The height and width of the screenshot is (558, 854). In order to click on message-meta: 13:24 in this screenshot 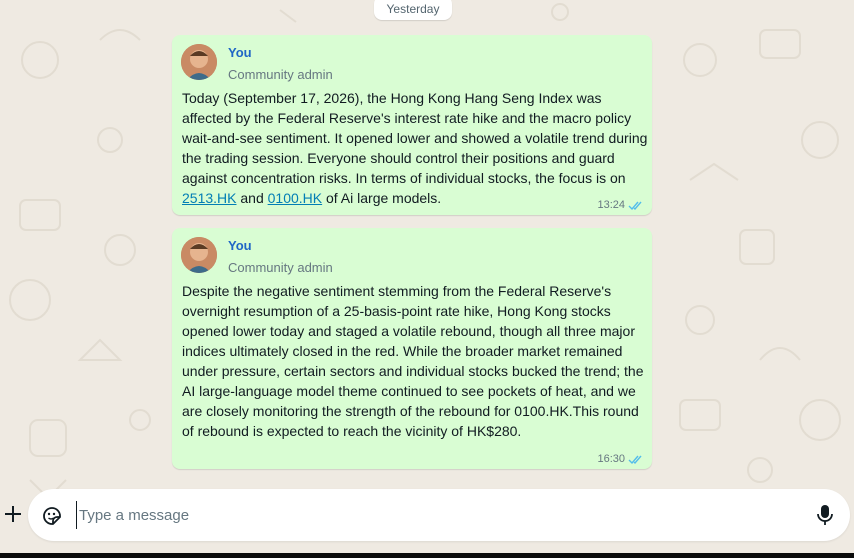, I will do `click(620, 205)`.